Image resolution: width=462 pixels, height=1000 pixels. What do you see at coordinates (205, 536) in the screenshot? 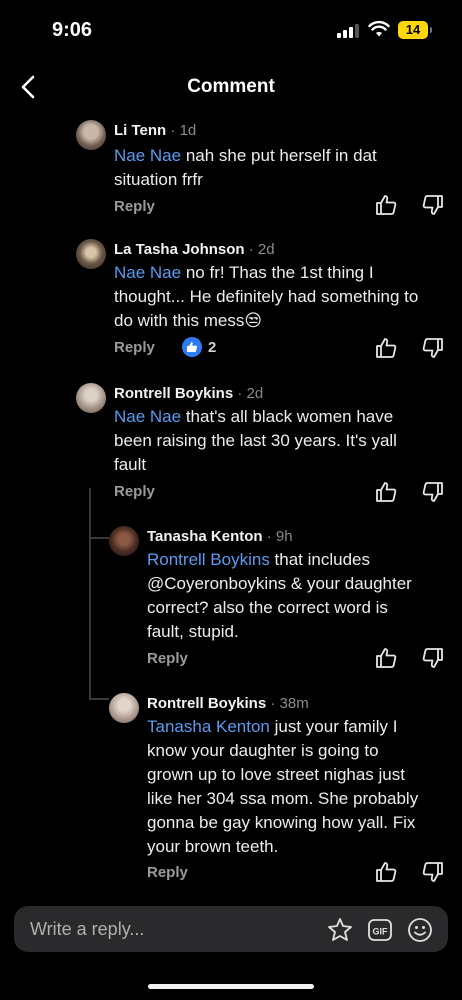
I see `author-name: Tanasha Kenton` at bounding box center [205, 536].